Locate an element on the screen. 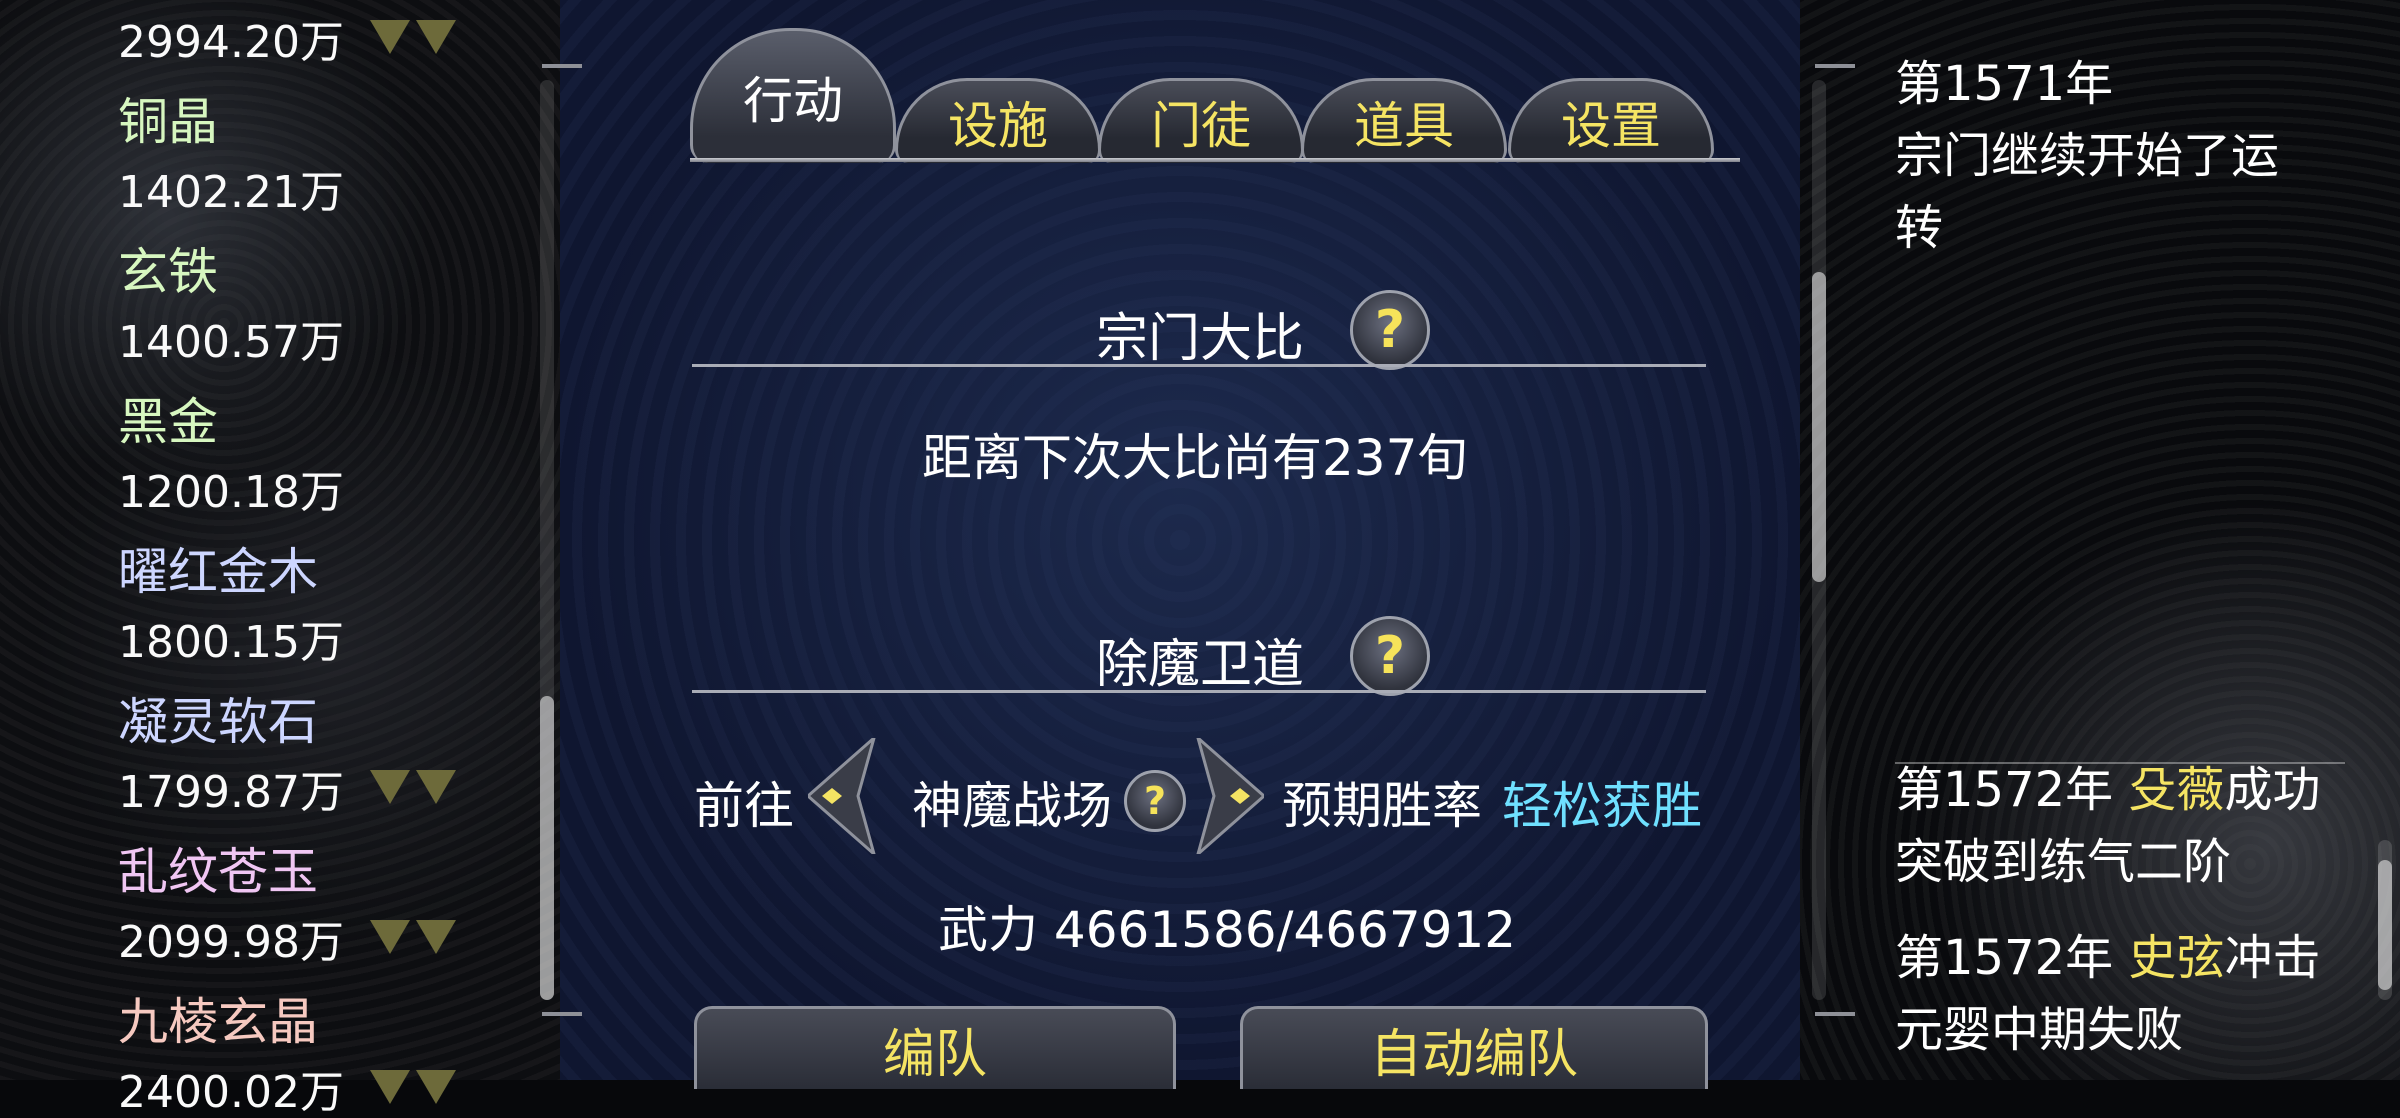 This screenshot has width=2400, height=1118. location-next-arrow-icon is located at coordinates (1230, 796).